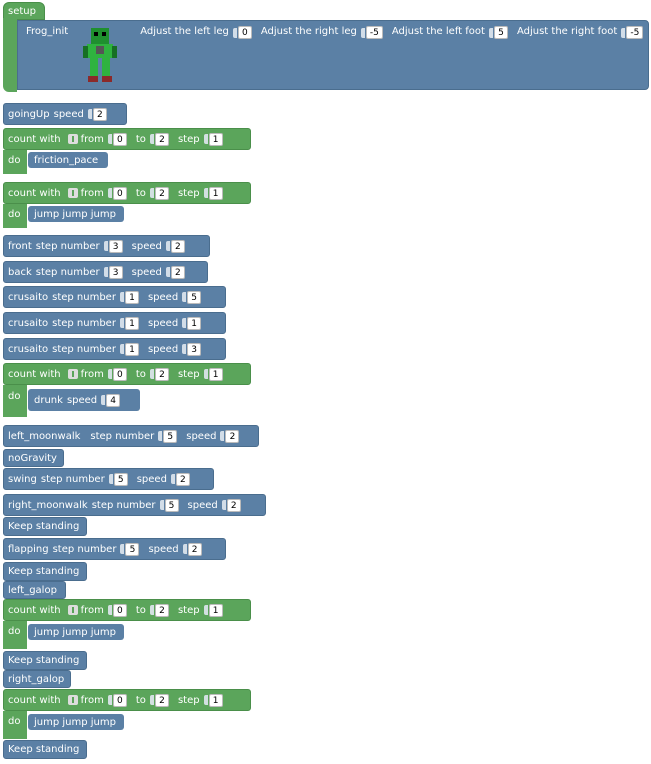 This screenshot has width=651, height=764. I want to click on going-up-block: goingUp speed 2, so click(65, 114).